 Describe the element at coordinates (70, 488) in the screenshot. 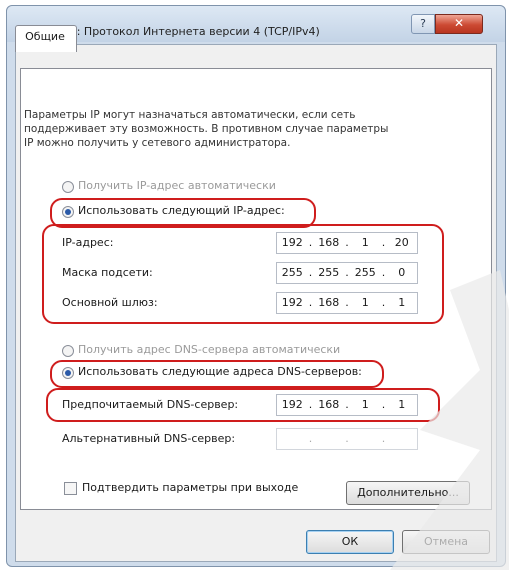

I see `validate-settings-checkbox` at that location.